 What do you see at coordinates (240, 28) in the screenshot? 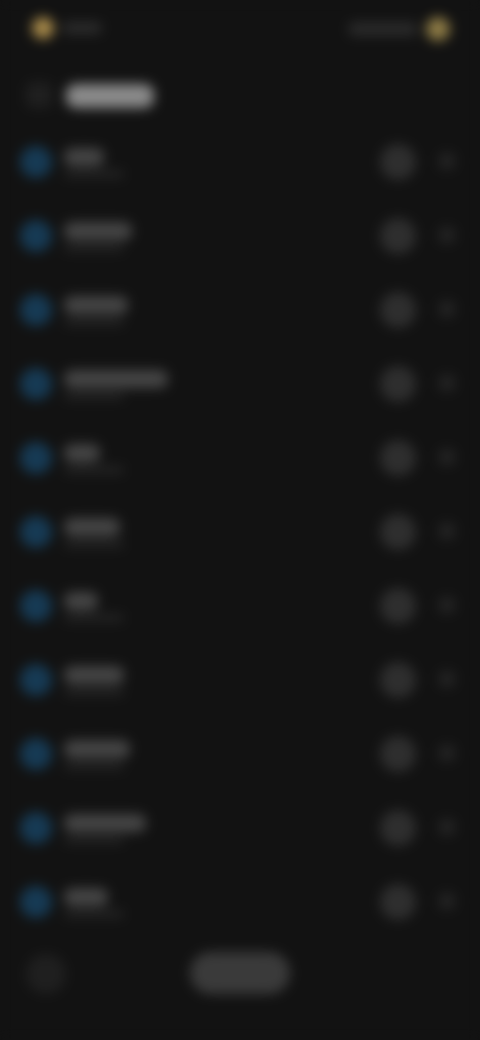
I see `status-bar` at bounding box center [240, 28].